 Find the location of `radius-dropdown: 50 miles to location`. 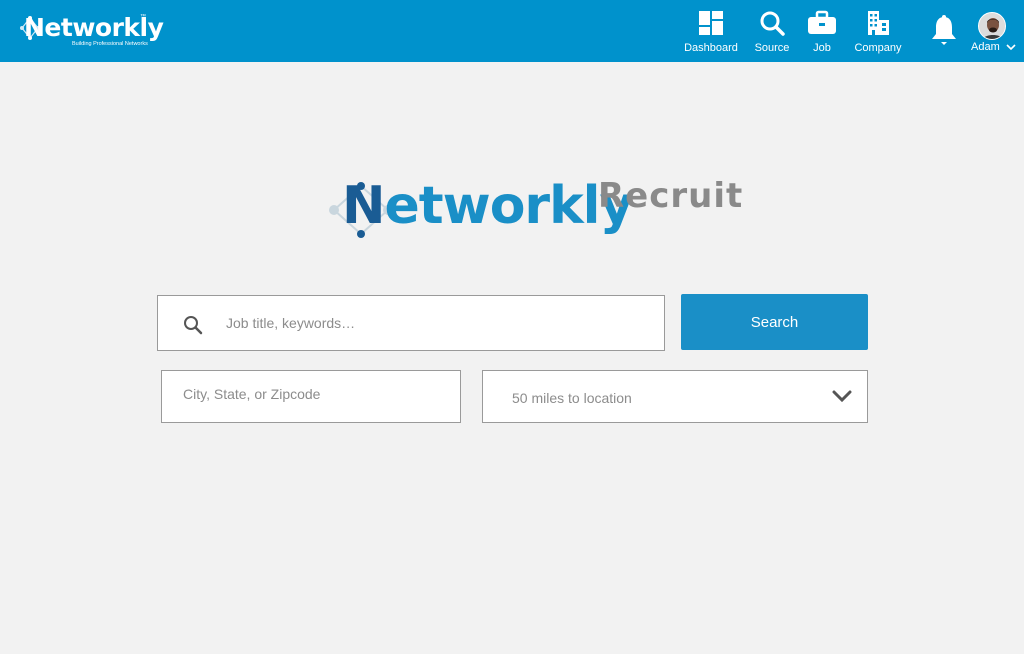

radius-dropdown: 50 miles to location is located at coordinates (675, 396).